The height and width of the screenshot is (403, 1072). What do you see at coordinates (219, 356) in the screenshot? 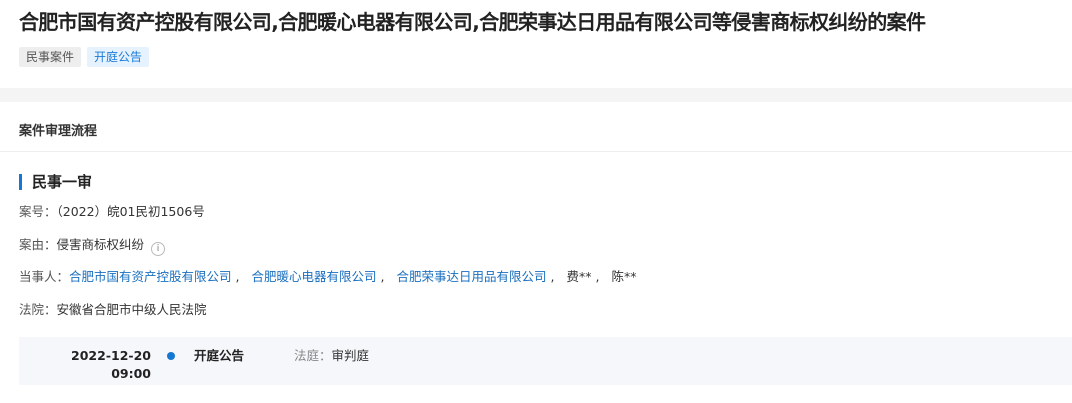
I see `timeline-event: 开庭公告` at bounding box center [219, 356].